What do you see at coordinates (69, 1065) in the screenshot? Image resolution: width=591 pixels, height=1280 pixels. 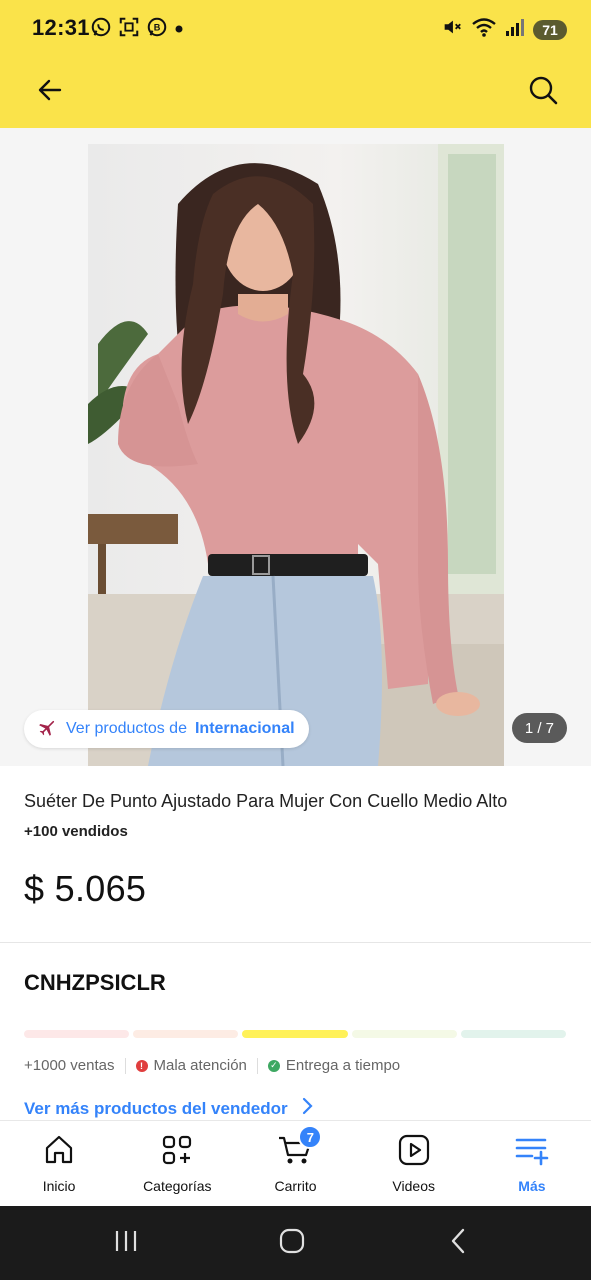 I see `seller-sales: +1000 ventas` at bounding box center [69, 1065].